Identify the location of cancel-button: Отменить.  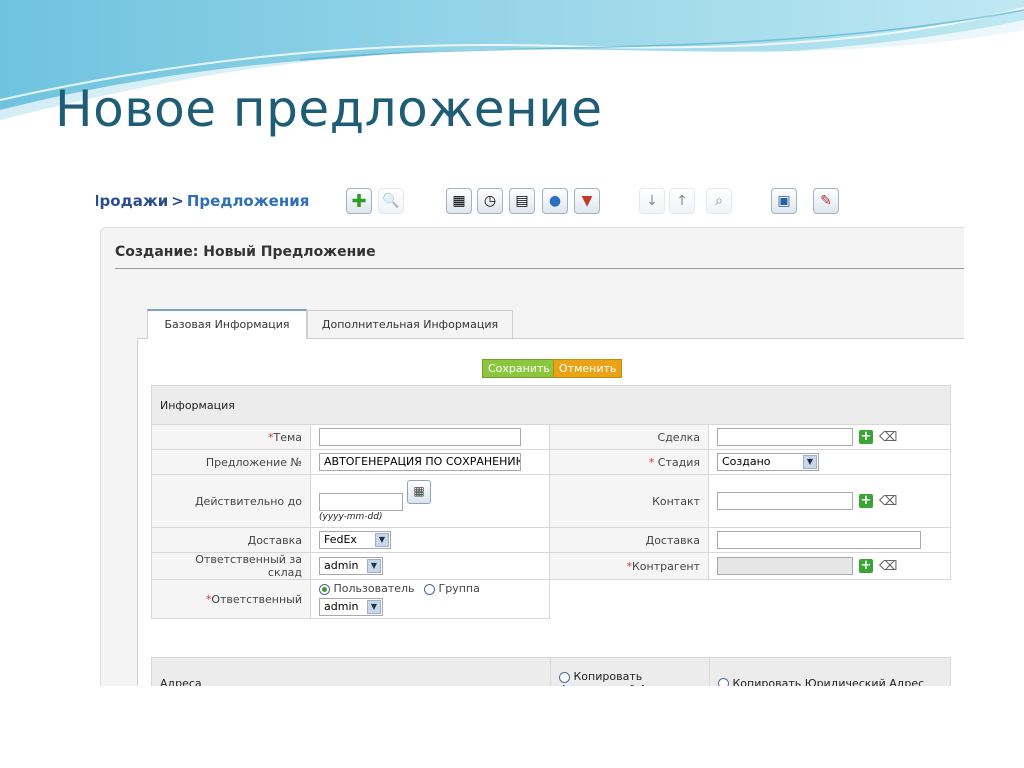
(588, 368).